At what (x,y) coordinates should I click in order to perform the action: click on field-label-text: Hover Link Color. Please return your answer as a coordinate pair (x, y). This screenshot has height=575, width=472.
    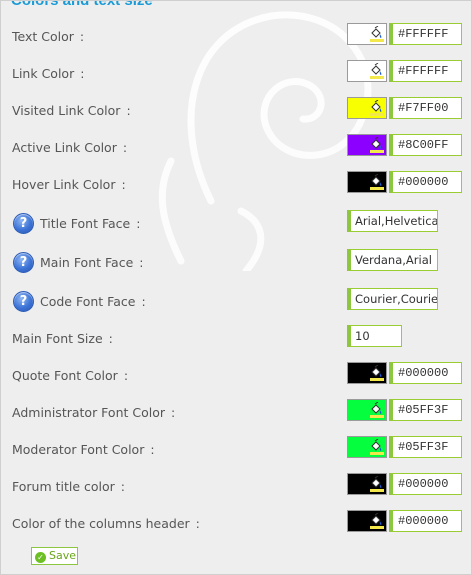
    Looking at the image, I should click on (64, 184).